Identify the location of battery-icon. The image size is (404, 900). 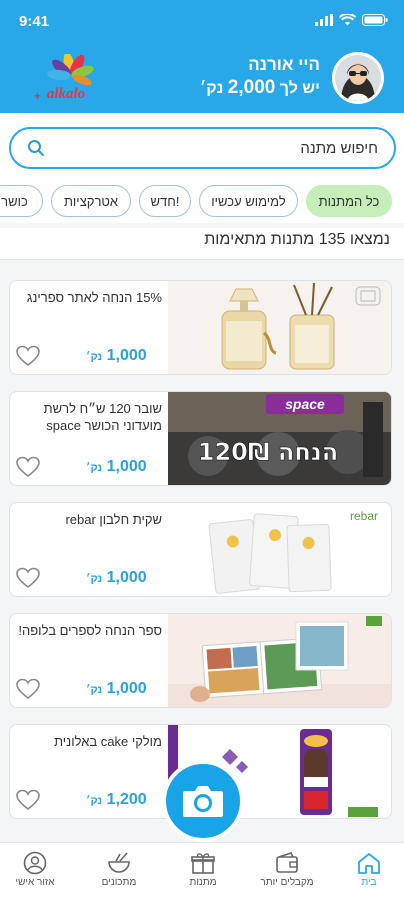
(375, 20).